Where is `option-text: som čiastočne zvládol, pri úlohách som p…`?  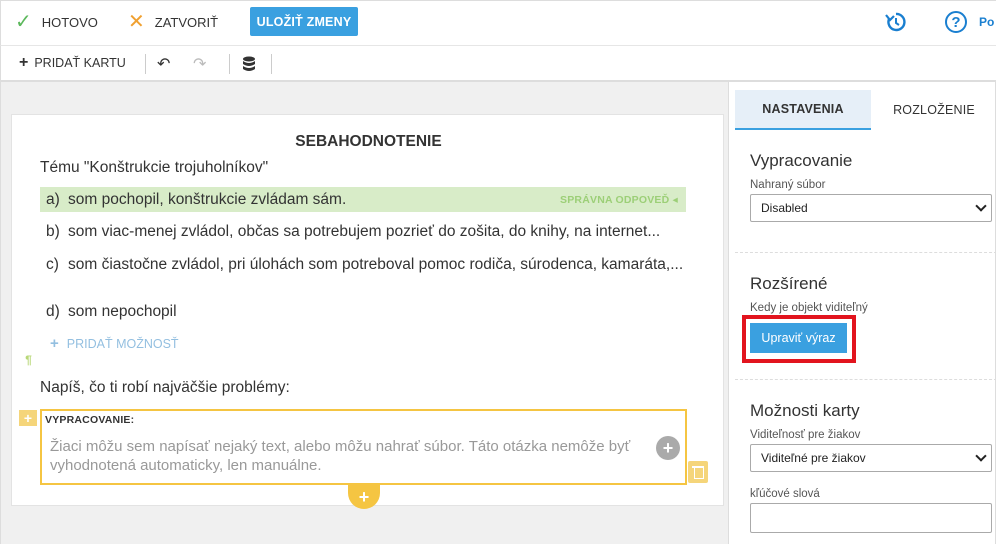 option-text: som čiastočne zvládol, pri úlohách som p… is located at coordinates (376, 264).